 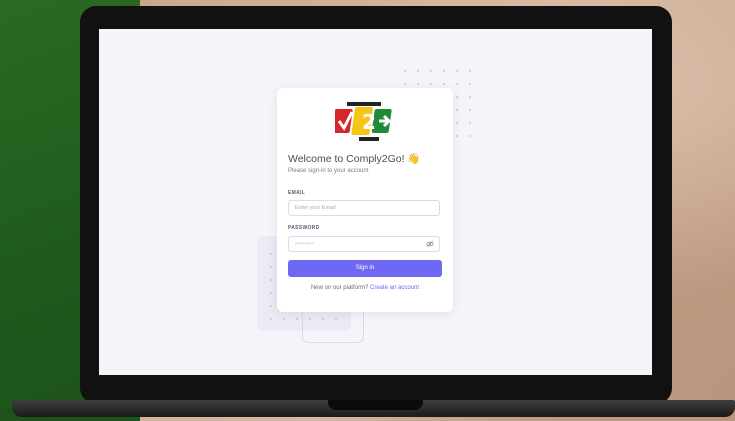 I want to click on sign-in-button: Sign in, so click(x=365, y=268).